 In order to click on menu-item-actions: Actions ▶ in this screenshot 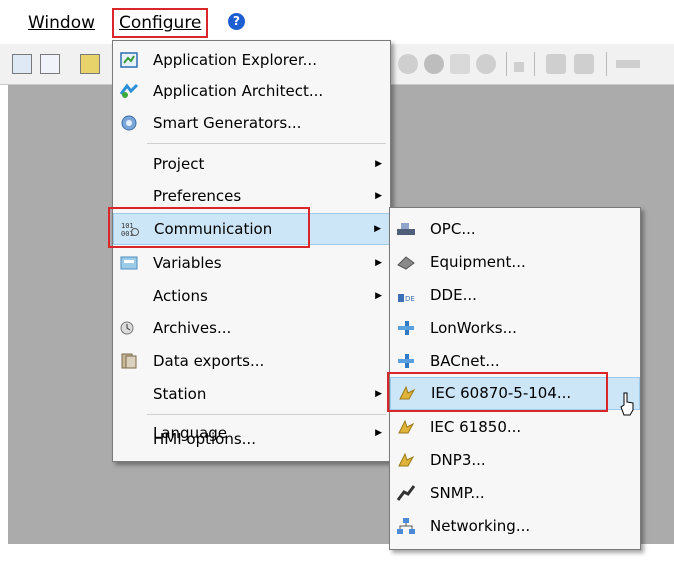, I will do `click(251, 296)`.